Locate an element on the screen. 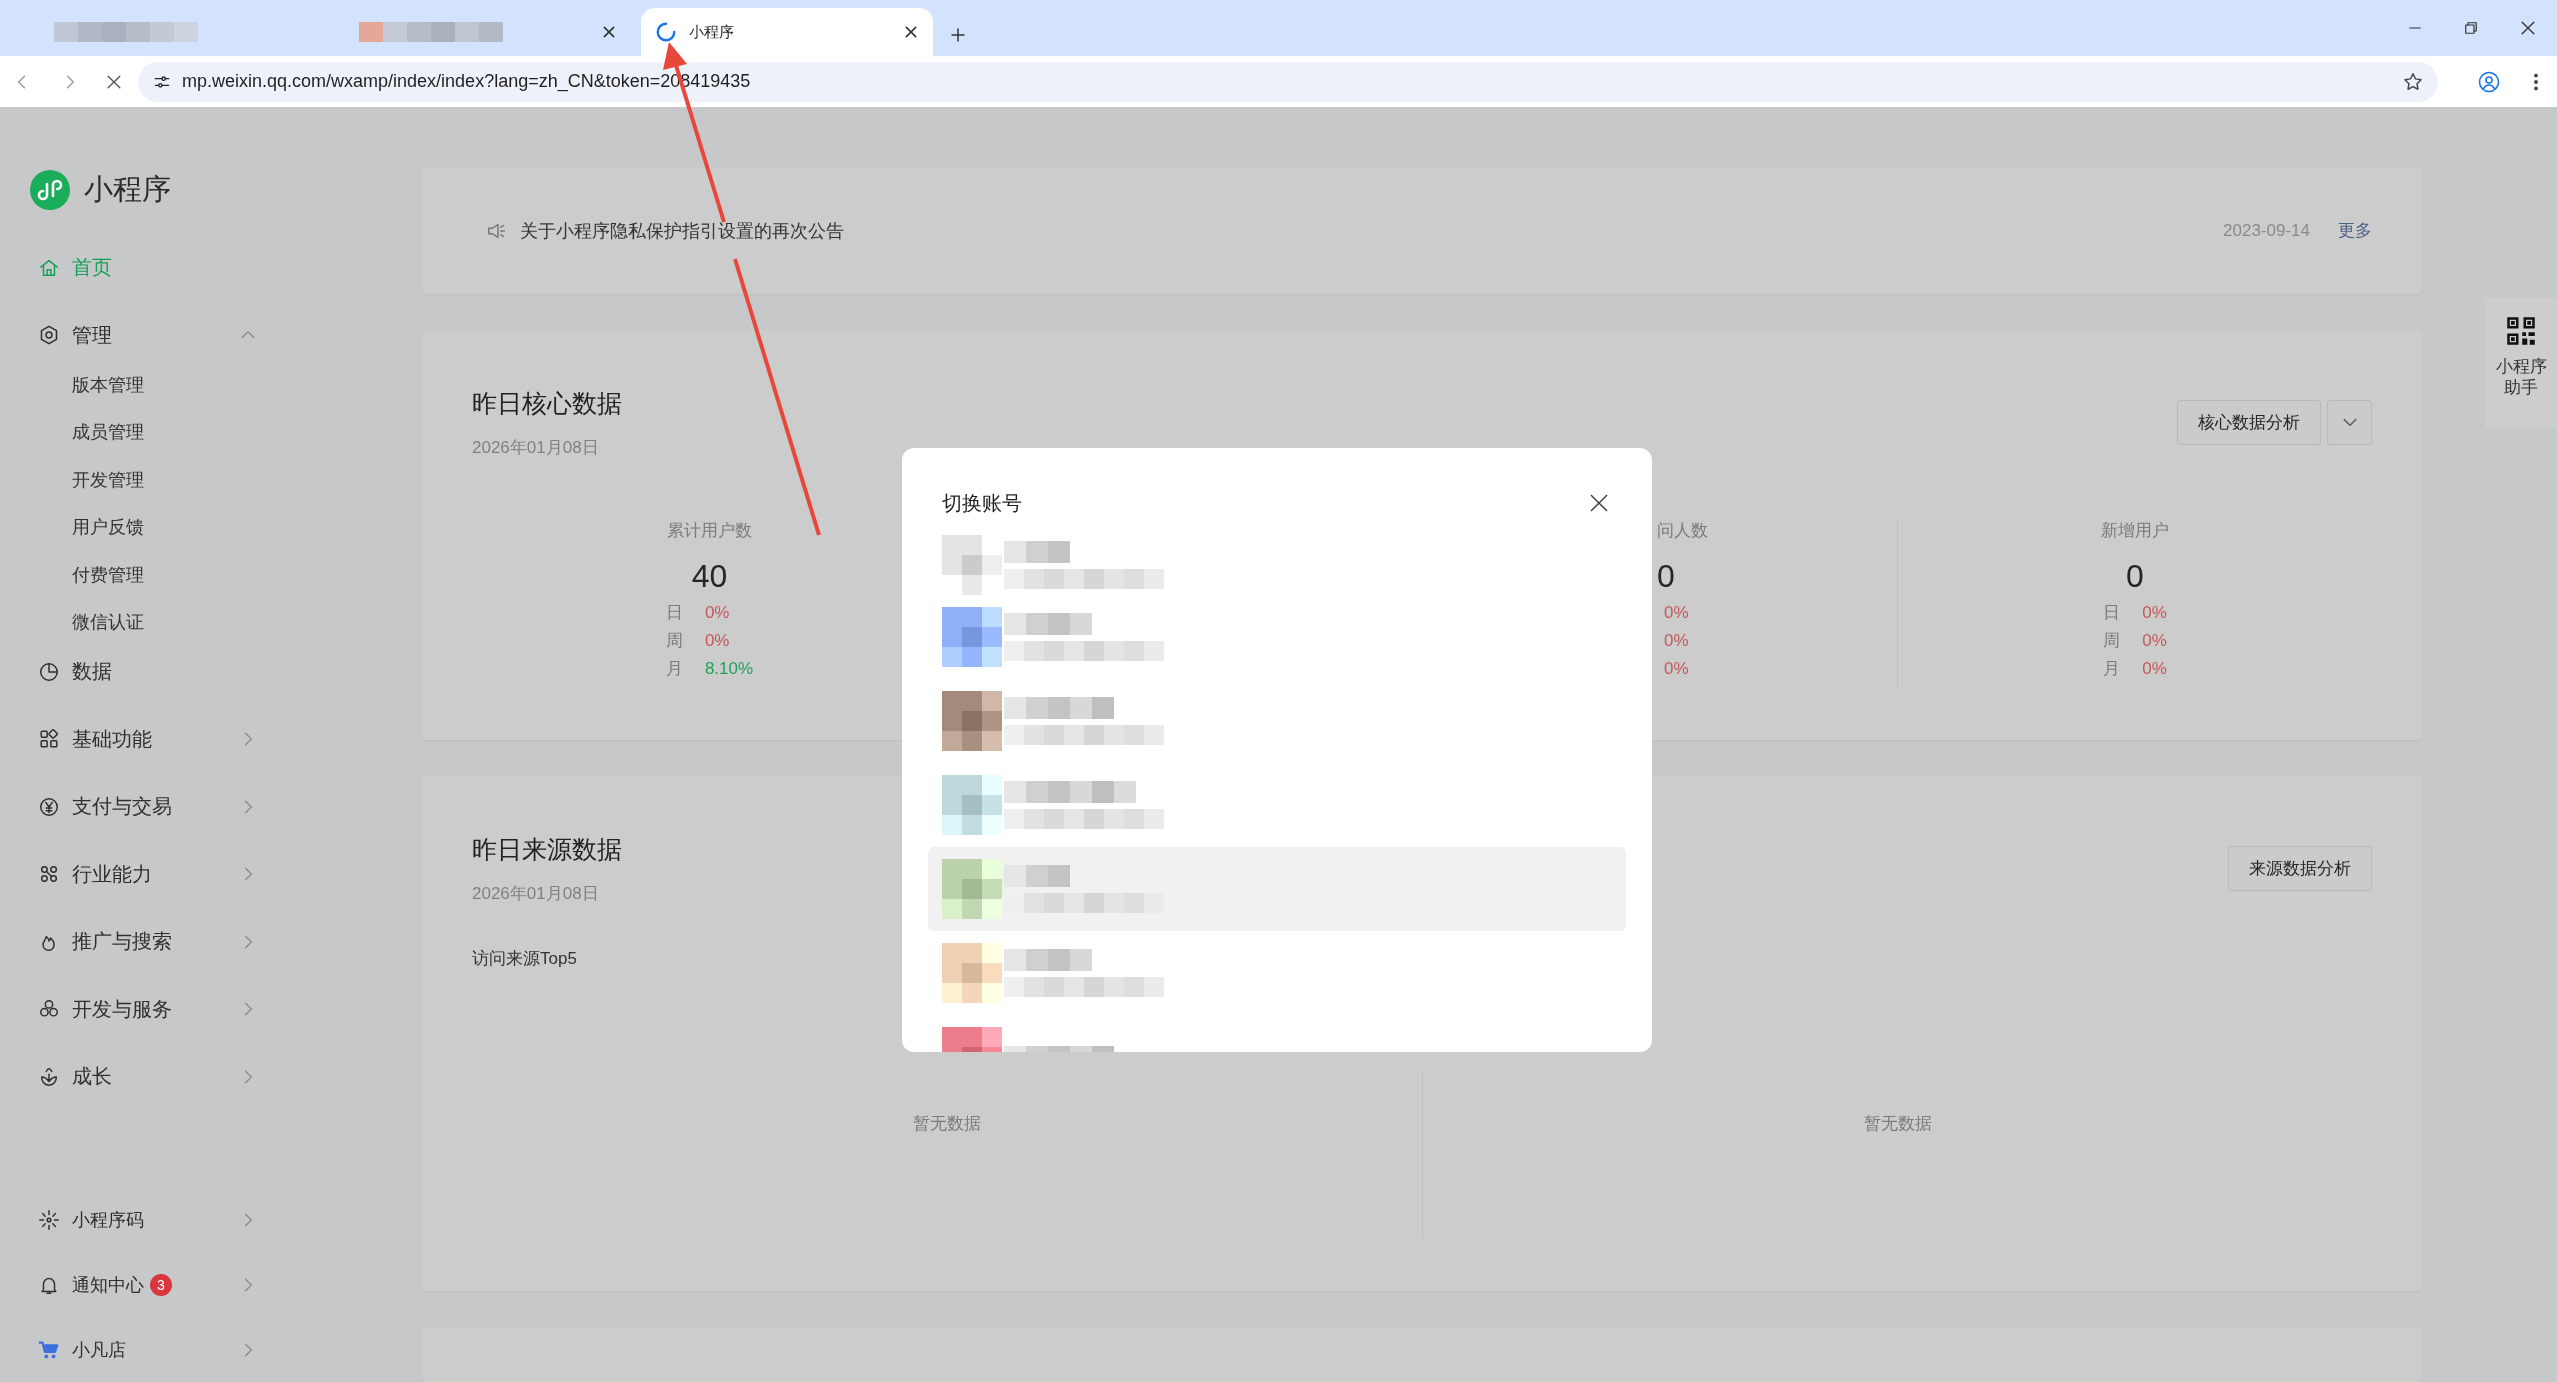  nav-item: 行业能力 is located at coordinates (129, 874).